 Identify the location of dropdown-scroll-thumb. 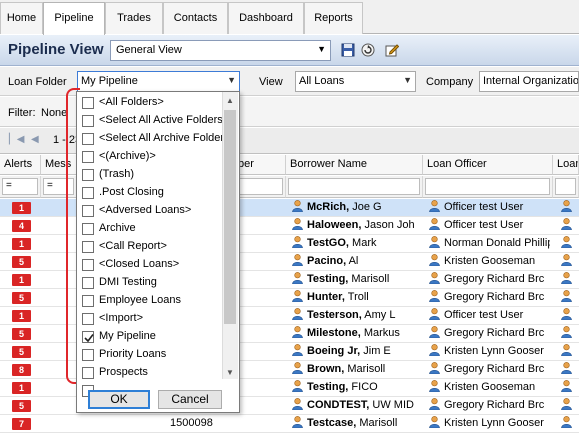
(230, 217).